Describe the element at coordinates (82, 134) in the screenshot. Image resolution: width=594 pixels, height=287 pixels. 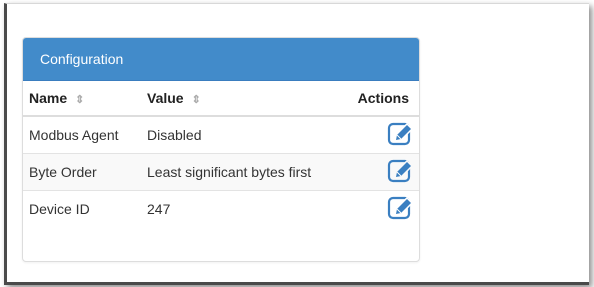
I see `row-name: Modbus Agent` at that location.